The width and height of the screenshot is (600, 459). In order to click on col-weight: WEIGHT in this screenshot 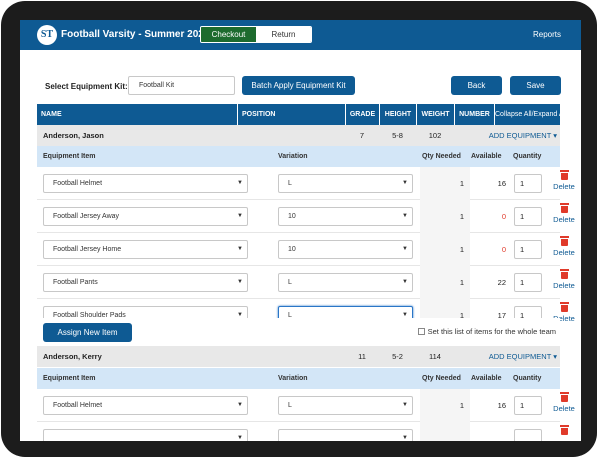, I will do `click(435, 114)`.